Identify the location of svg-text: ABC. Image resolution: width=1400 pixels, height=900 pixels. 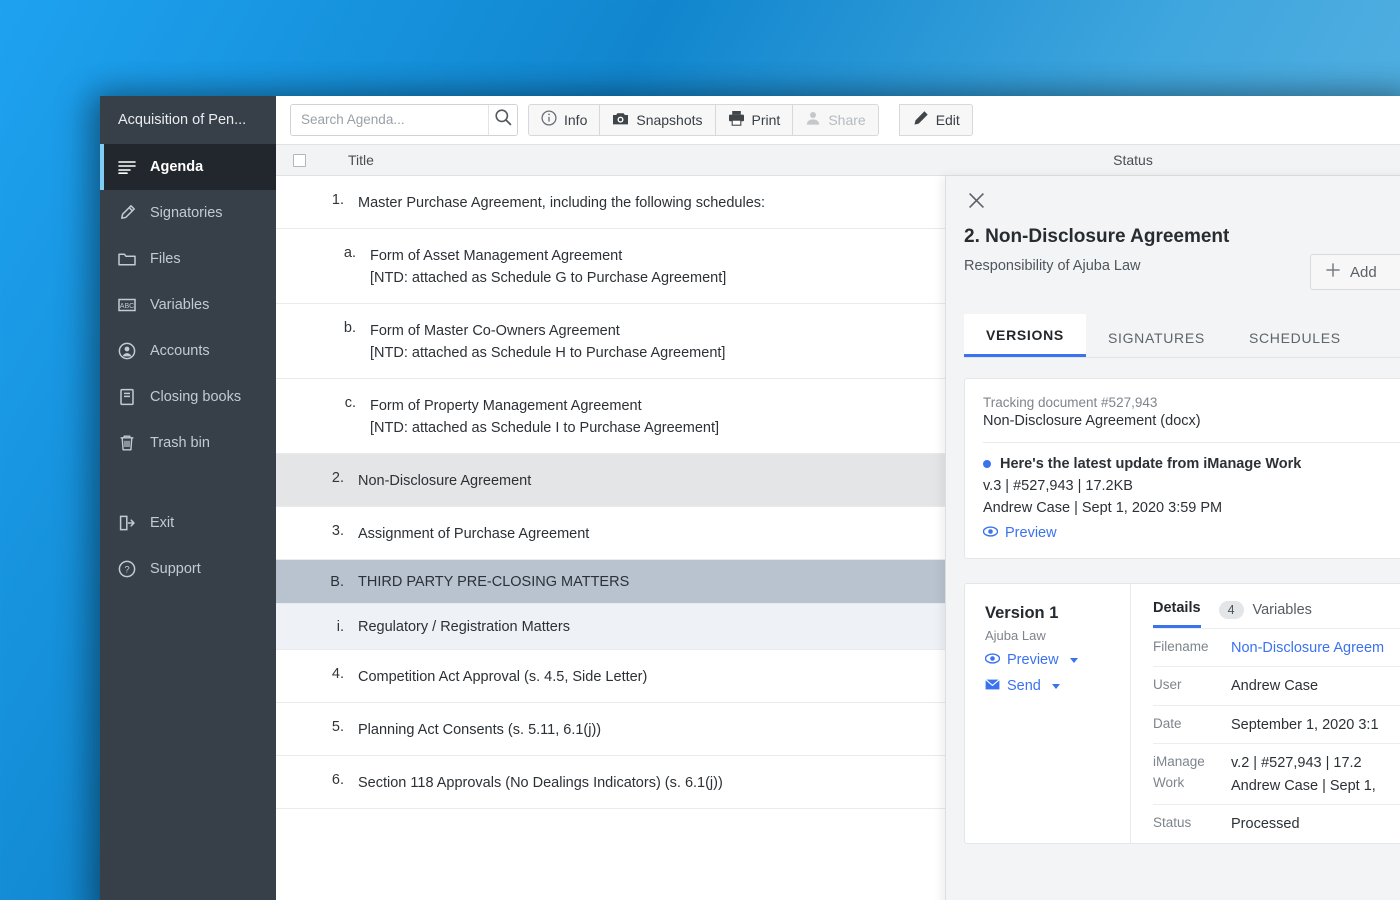
(127, 306).